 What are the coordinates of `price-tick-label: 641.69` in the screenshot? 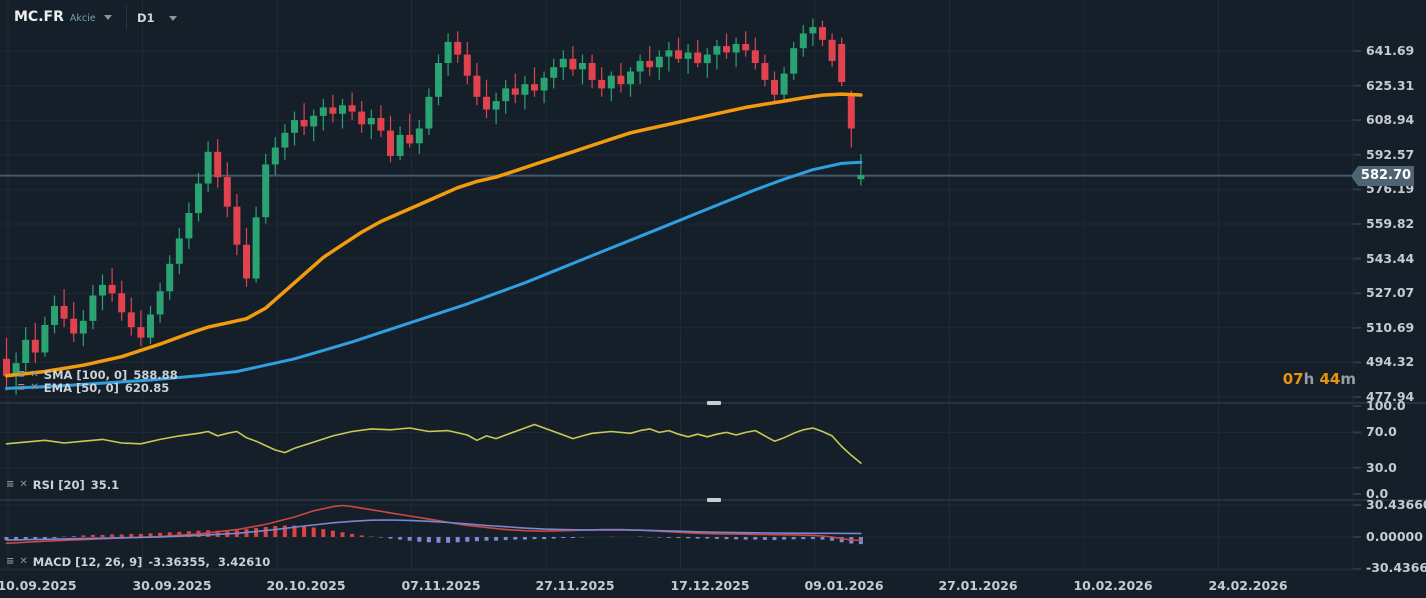 It's located at (1390, 50).